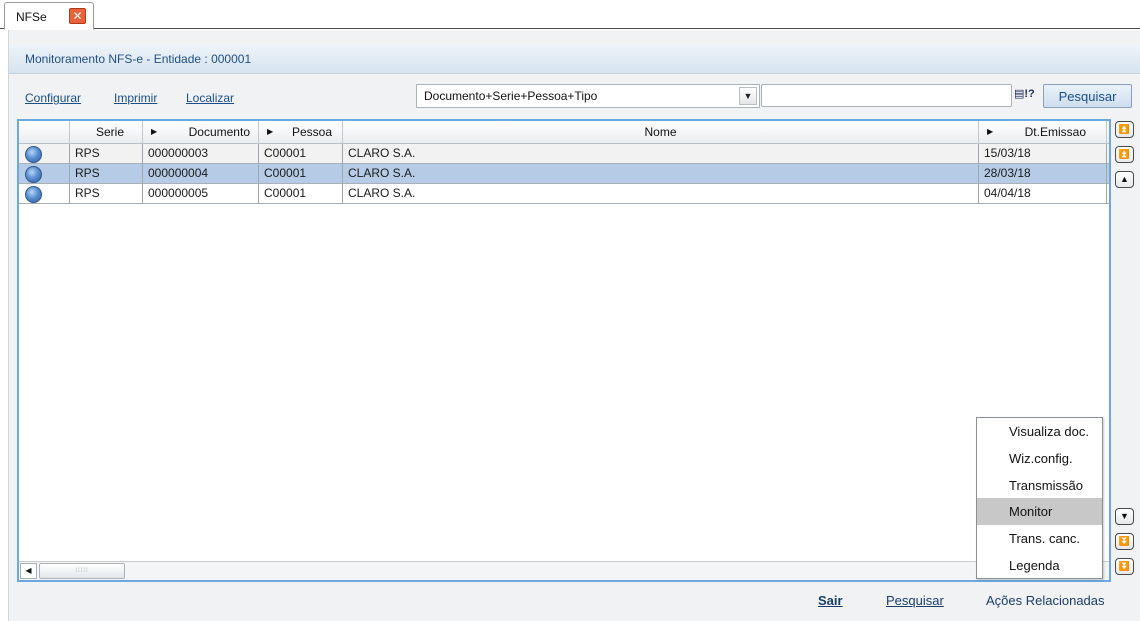 The image size is (1140, 621). What do you see at coordinates (1124, 179) in the screenshot?
I see `scroll-up-icon: ▲` at bounding box center [1124, 179].